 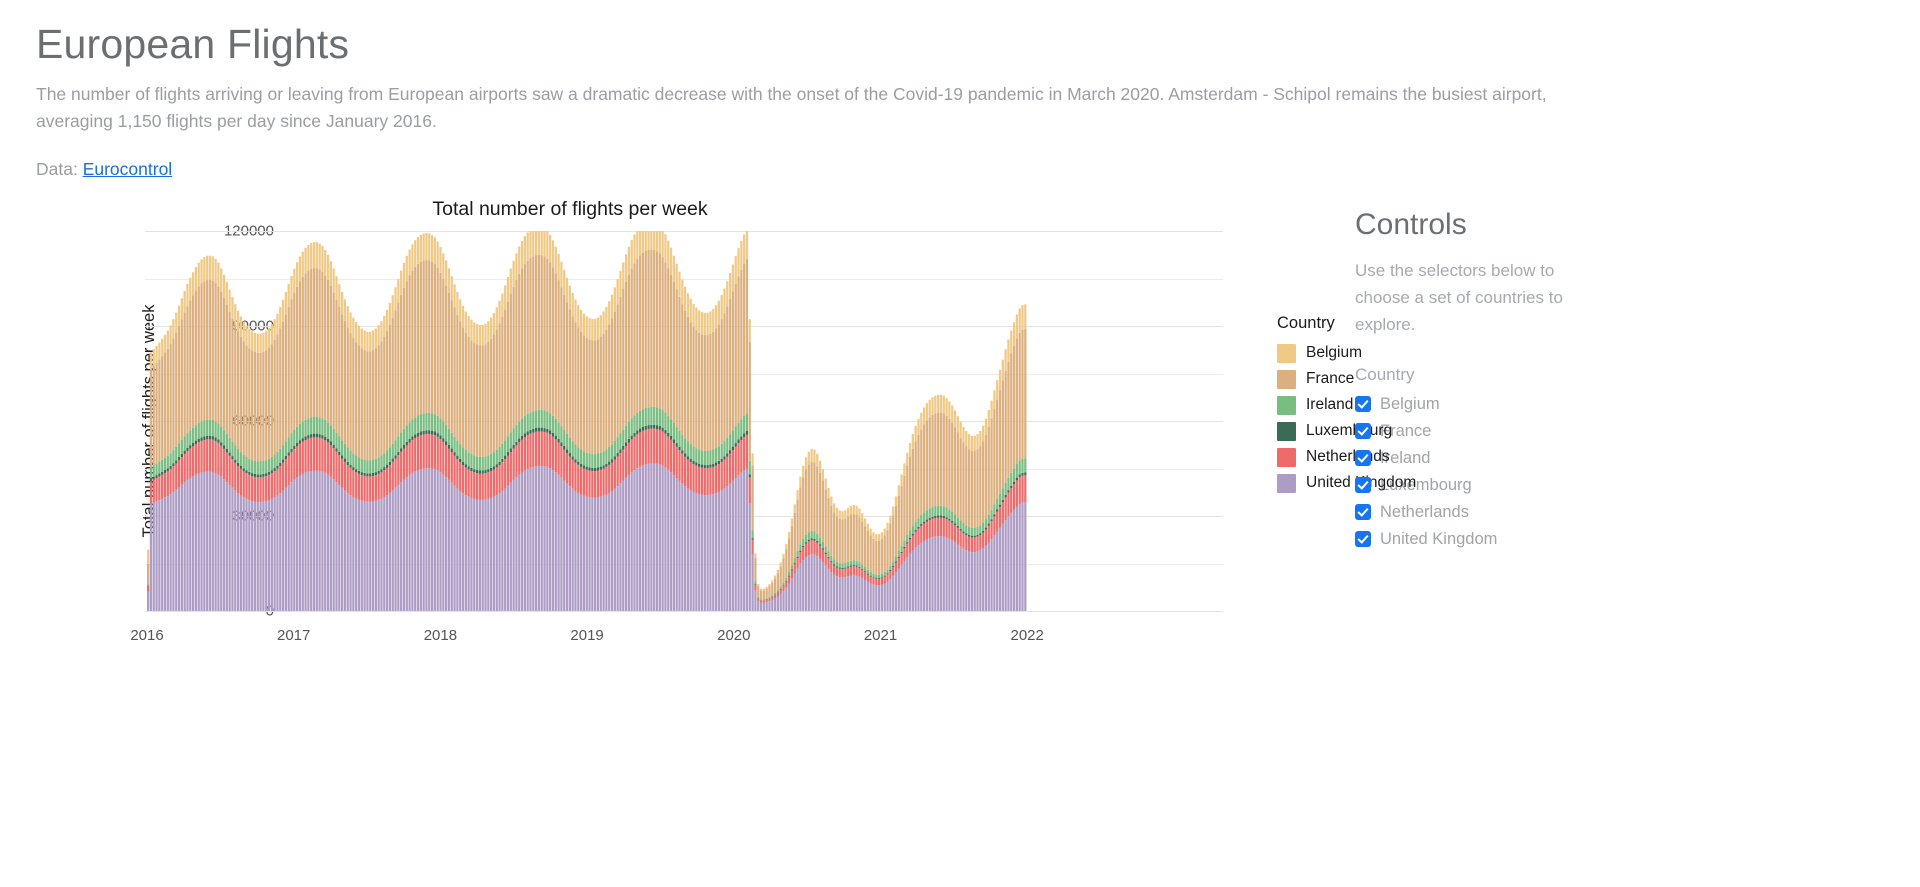 What do you see at coordinates (1027, 636) in the screenshot?
I see `x-tick-label: 2022` at bounding box center [1027, 636].